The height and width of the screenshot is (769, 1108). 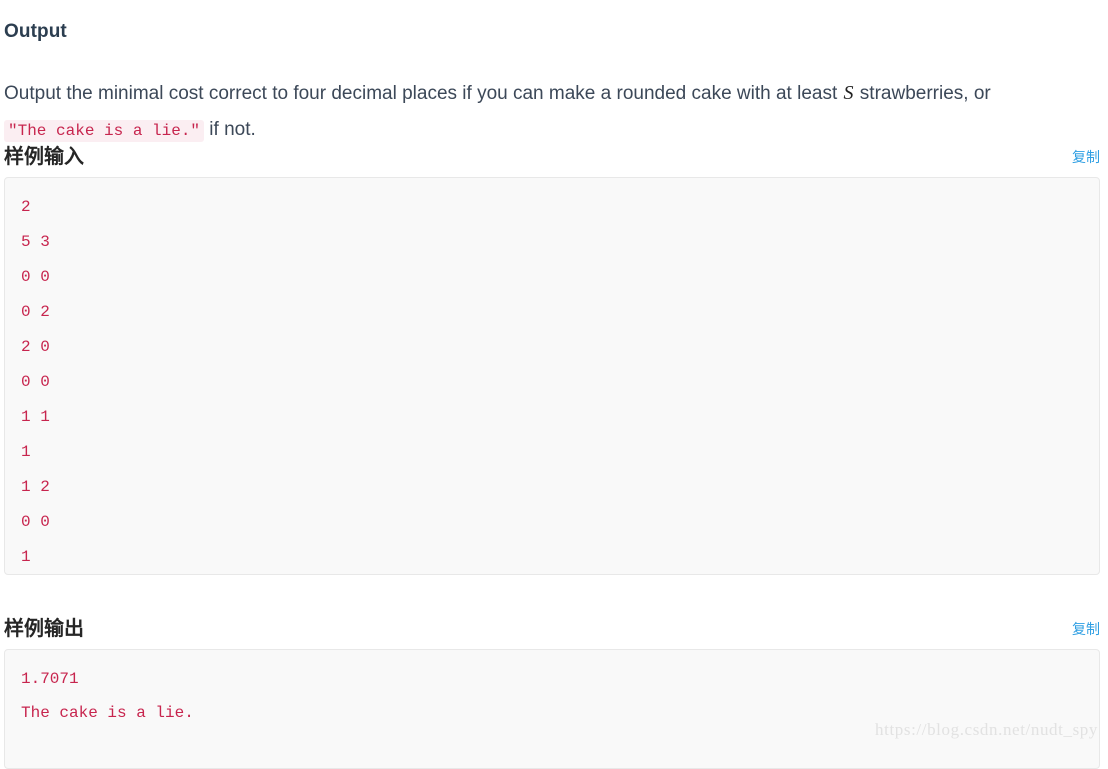 What do you see at coordinates (35, 31) in the screenshot?
I see `page-title: Output` at bounding box center [35, 31].